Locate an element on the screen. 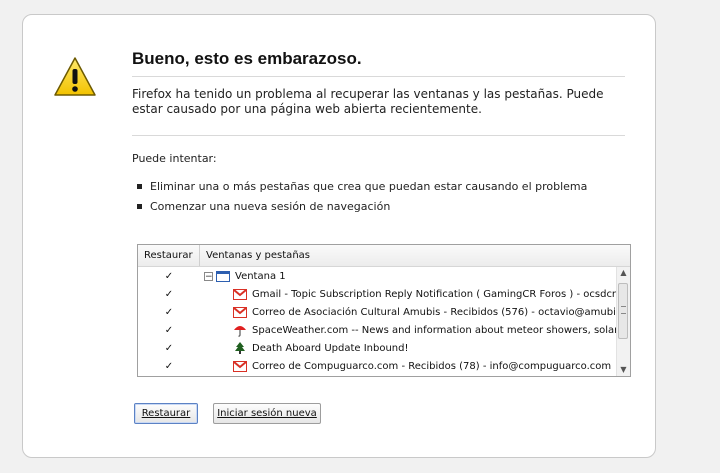 The height and width of the screenshot is (473, 720). tree-scrollbar: ▲ ▼ is located at coordinates (623, 321).